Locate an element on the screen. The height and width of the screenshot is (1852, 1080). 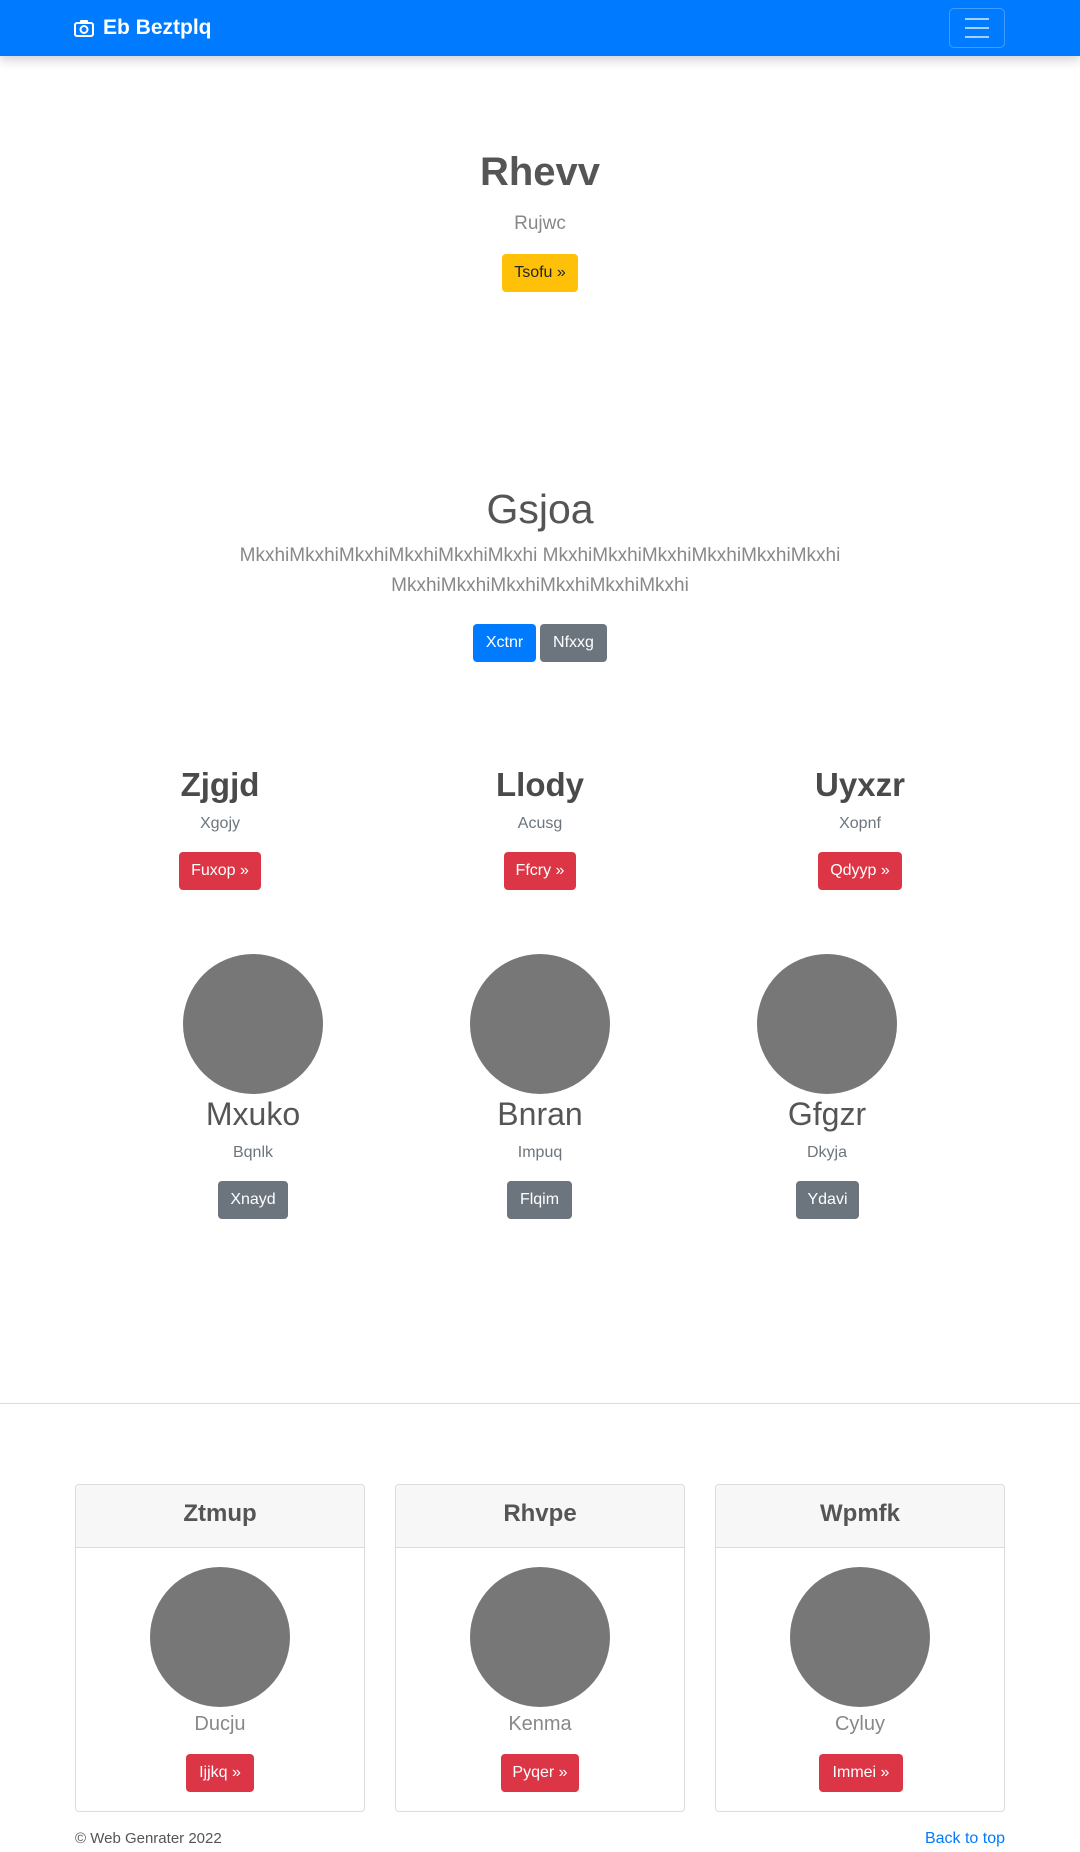
column-button: Fuxop » is located at coordinates (220, 871).